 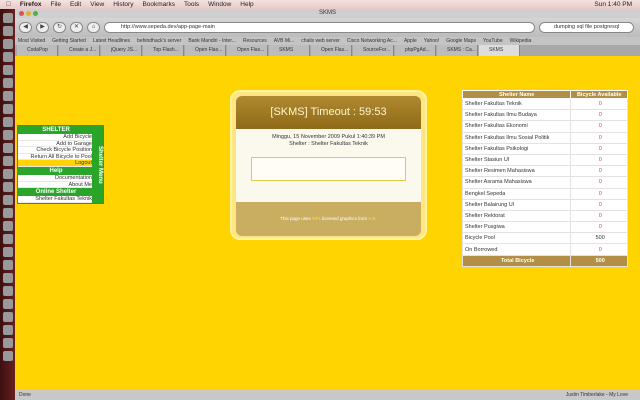 I want to click on bookmark: Wikipedia, so click(x=521, y=41).